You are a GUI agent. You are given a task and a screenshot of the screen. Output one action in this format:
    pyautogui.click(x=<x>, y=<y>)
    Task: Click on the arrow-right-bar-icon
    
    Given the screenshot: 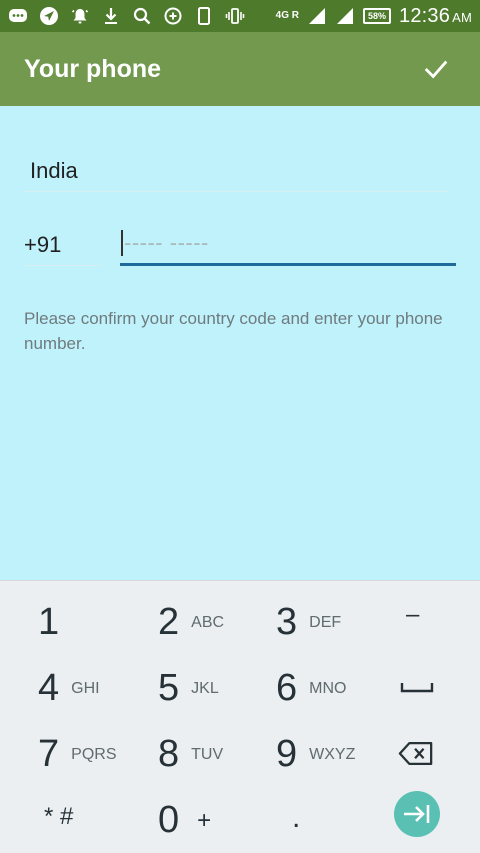 What is the action you would take?
    pyautogui.click(x=417, y=814)
    